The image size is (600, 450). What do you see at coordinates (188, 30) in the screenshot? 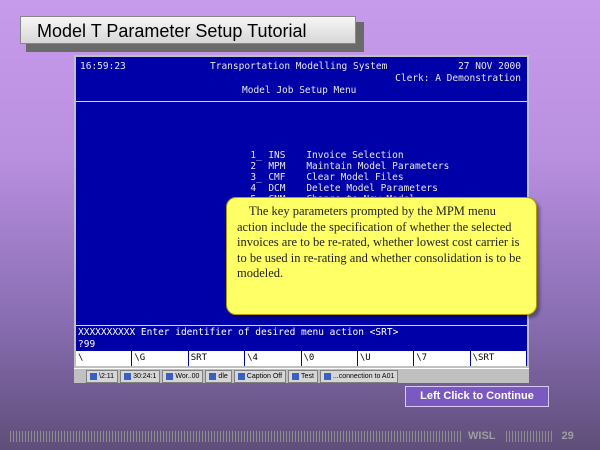
I see `page-title: Model T Parameter Setup Tutorial` at bounding box center [188, 30].